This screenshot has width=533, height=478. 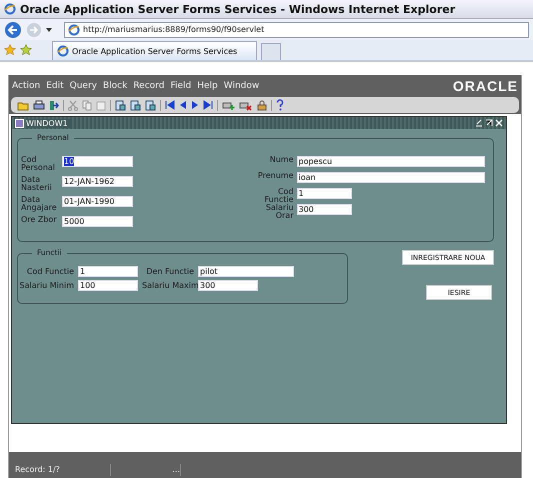 What do you see at coordinates (26, 86) in the screenshot?
I see `menu-item: Action` at bounding box center [26, 86].